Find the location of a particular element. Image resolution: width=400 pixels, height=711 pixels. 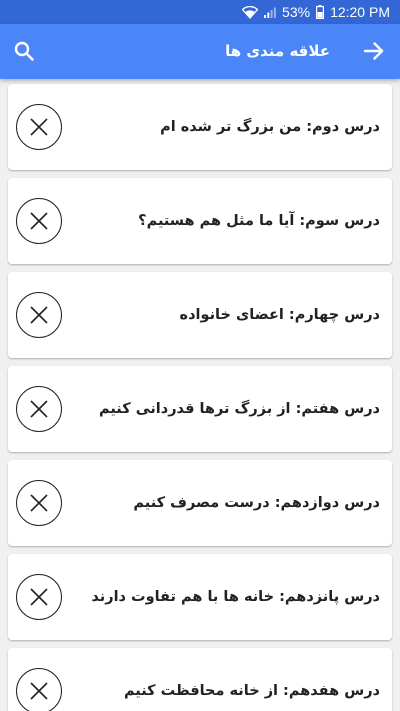

wifi-icon is located at coordinates (250, 12).